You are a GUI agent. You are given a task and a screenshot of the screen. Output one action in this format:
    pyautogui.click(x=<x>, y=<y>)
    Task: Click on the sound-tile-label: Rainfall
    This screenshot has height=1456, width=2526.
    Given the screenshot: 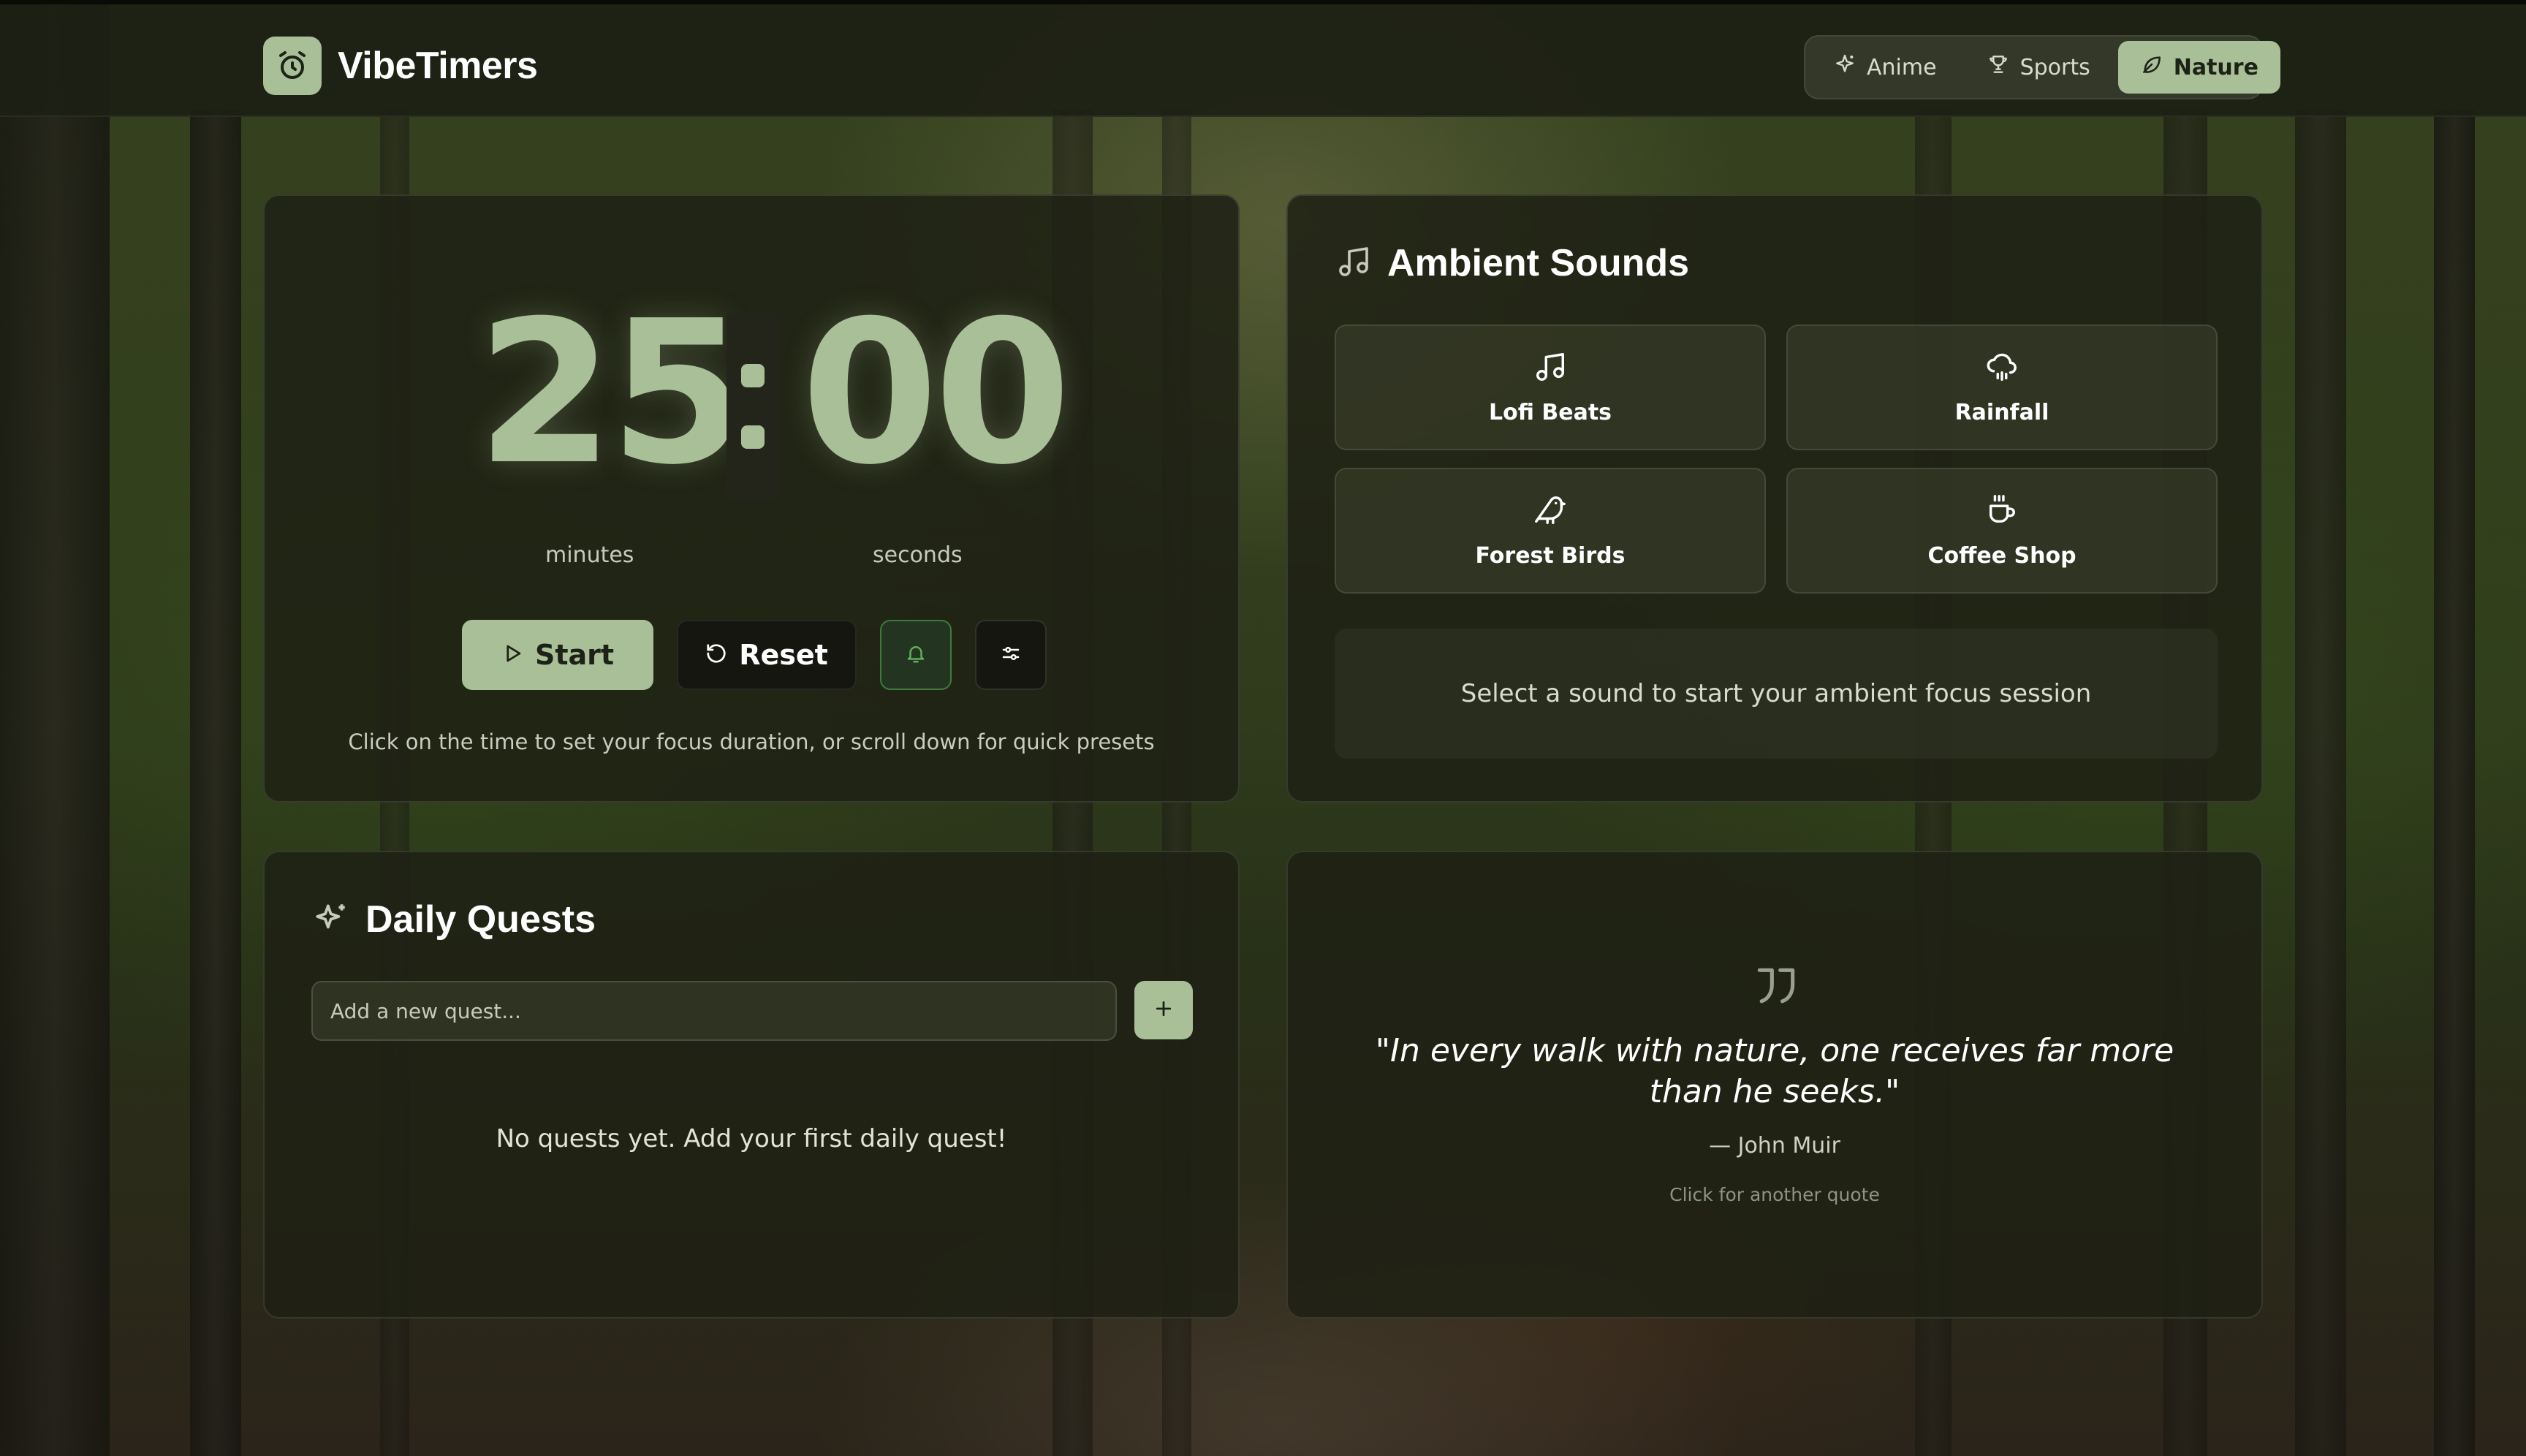 What is the action you would take?
    pyautogui.click(x=2001, y=412)
    